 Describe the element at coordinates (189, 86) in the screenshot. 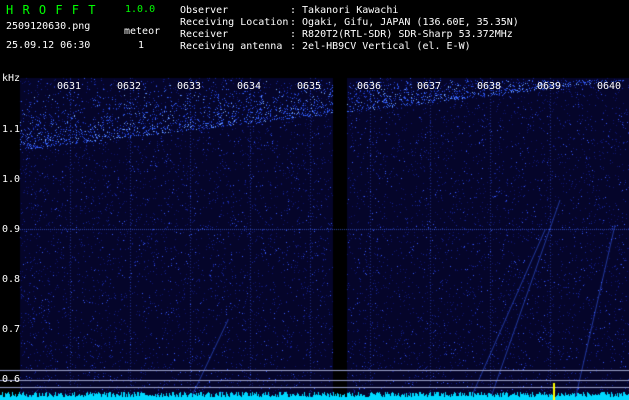

I see `time-label-0633: 0633` at that location.